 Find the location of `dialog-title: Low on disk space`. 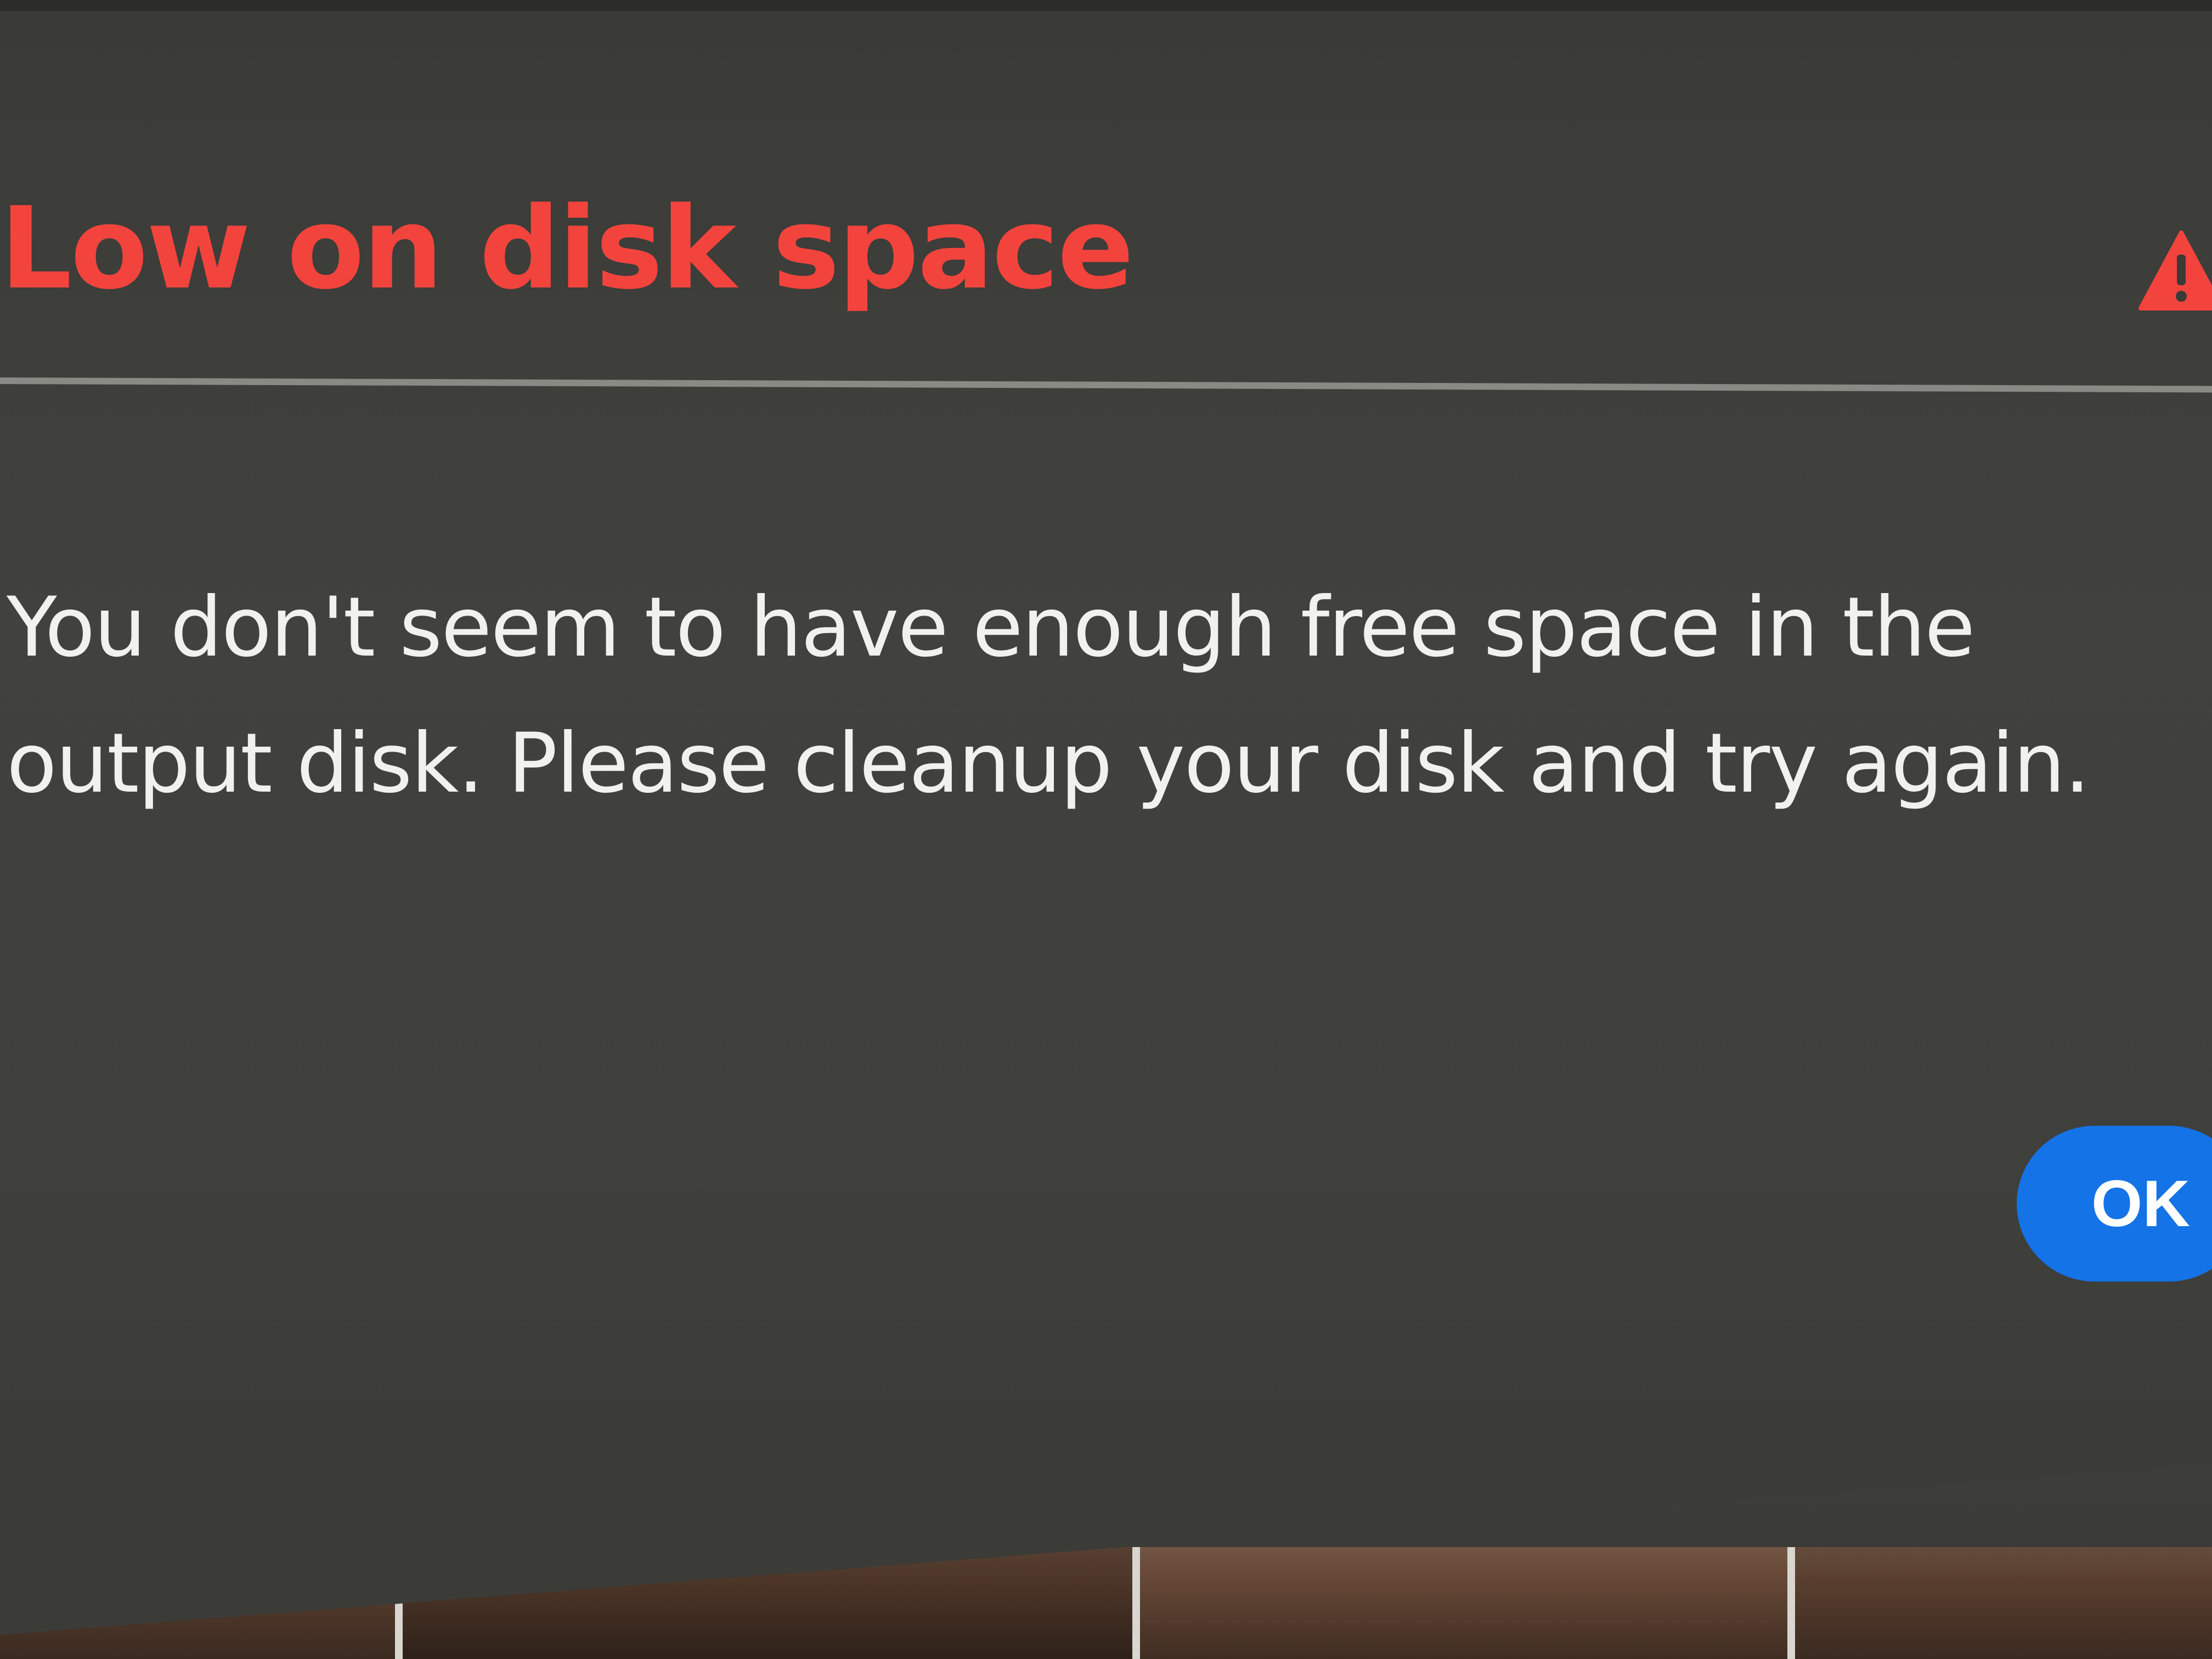

dialog-title: Low on disk space is located at coordinates (567, 249).